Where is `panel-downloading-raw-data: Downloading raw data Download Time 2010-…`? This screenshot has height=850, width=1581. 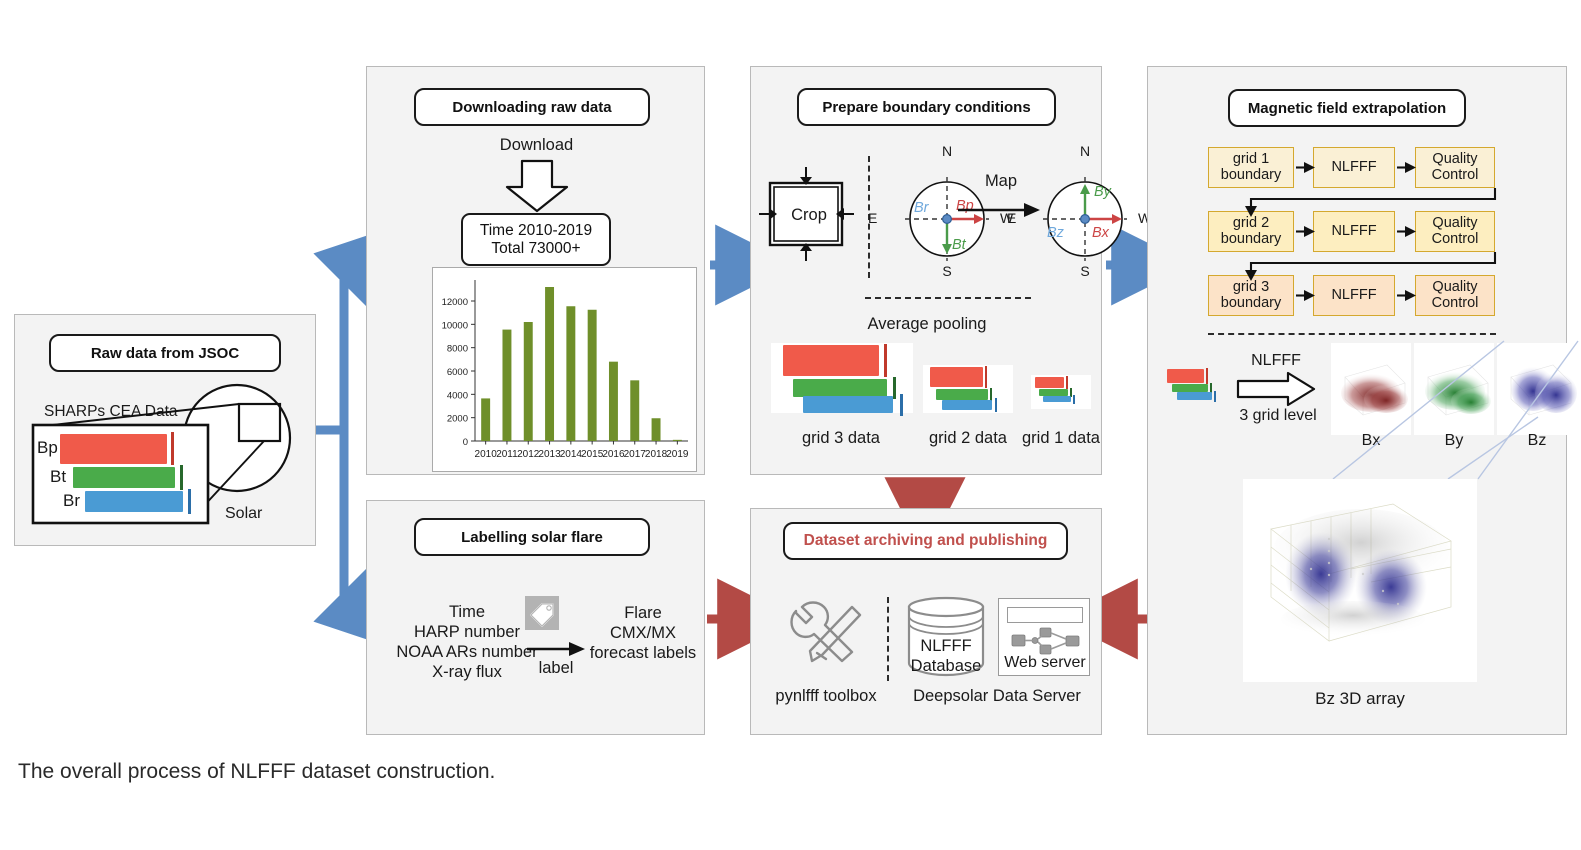 panel-downloading-raw-data: Downloading raw data Download Time 2010-… is located at coordinates (535, 270).